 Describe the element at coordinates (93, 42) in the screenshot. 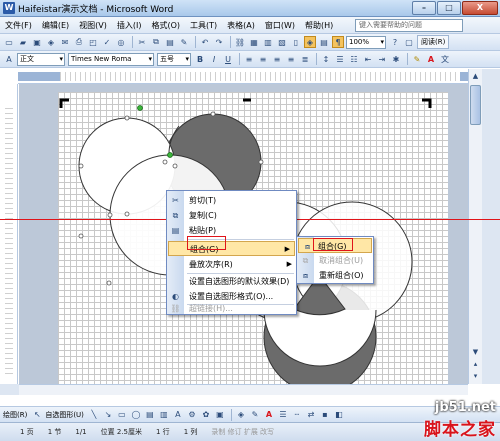

I see `print-preview-icon: ◰` at that location.